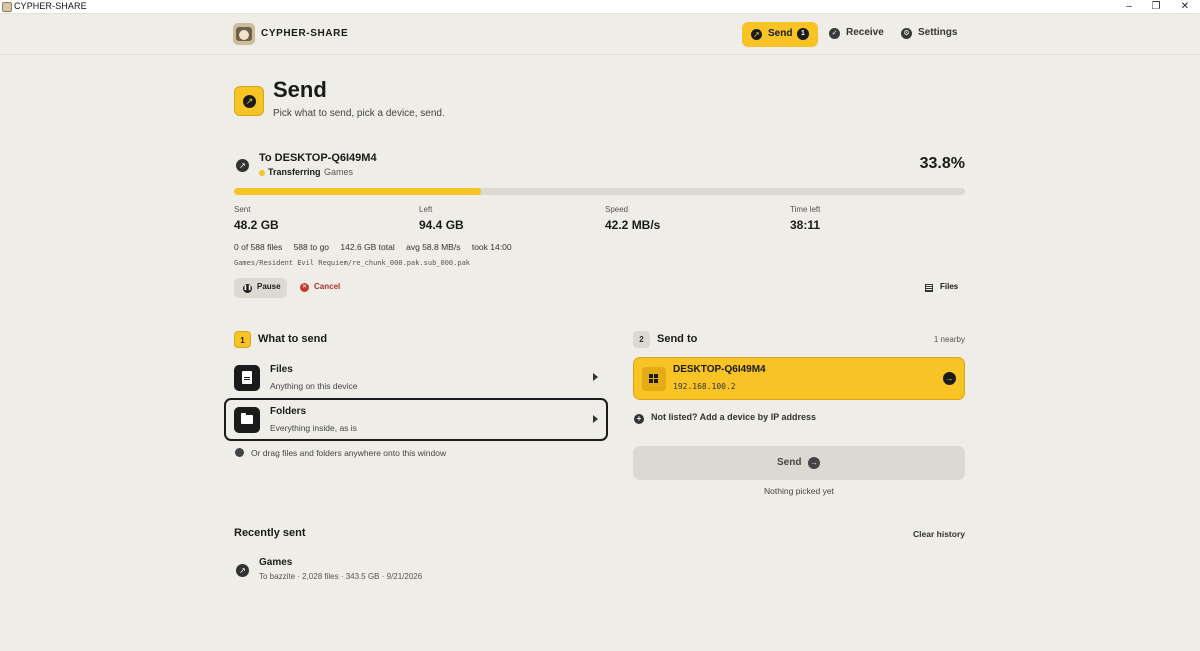 Image resolution: width=1200 pixels, height=651 pixels. What do you see at coordinates (426, 209) in the screenshot?
I see `stat-label: Left` at bounding box center [426, 209].